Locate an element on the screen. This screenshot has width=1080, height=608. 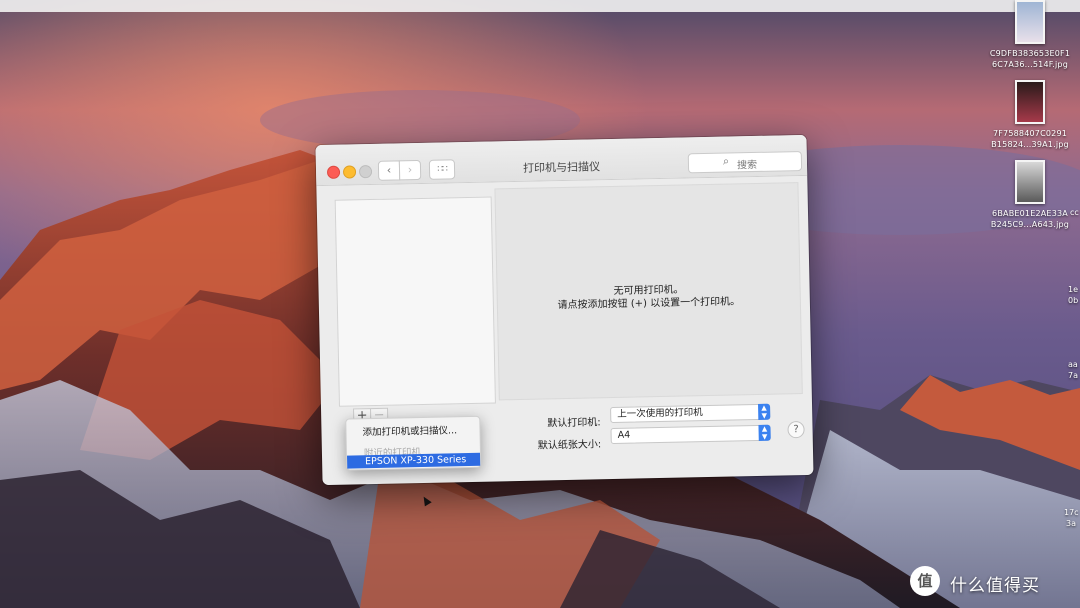
desktop-file: C9DFB383653E0F1 6C7A36...514F.jpg is located at coordinates (1030, 35).